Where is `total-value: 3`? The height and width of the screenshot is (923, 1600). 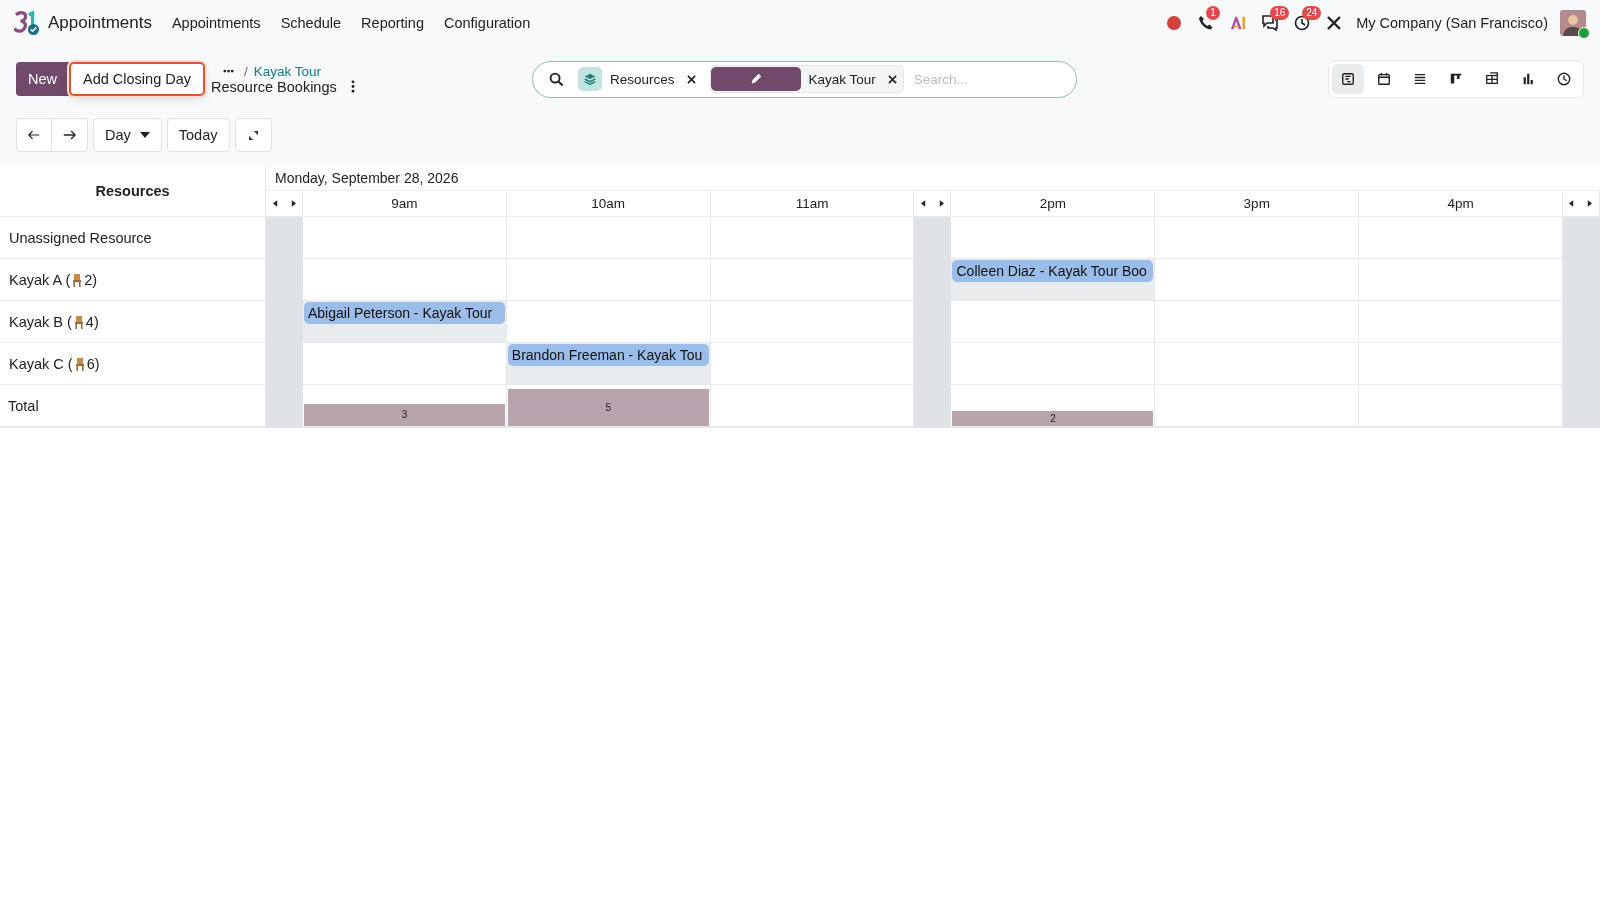 total-value: 3 is located at coordinates (404, 415).